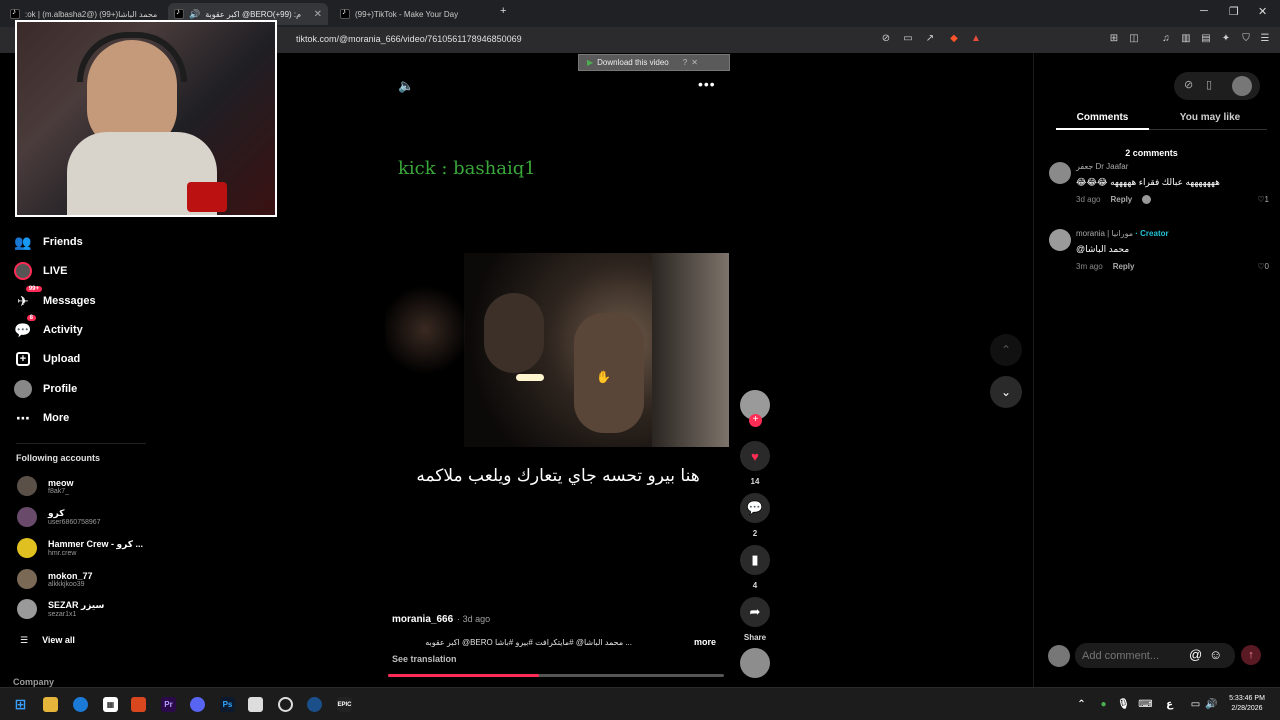 The width and height of the screenshot is (1280, 720). I want to click on obs-icon, so click(285, 704).